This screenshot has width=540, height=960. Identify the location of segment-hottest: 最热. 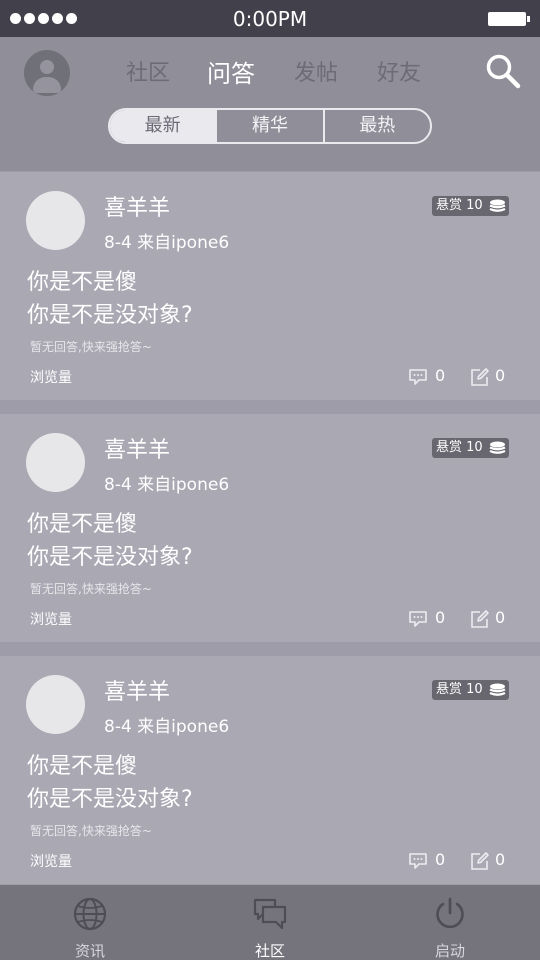
(377, 126).